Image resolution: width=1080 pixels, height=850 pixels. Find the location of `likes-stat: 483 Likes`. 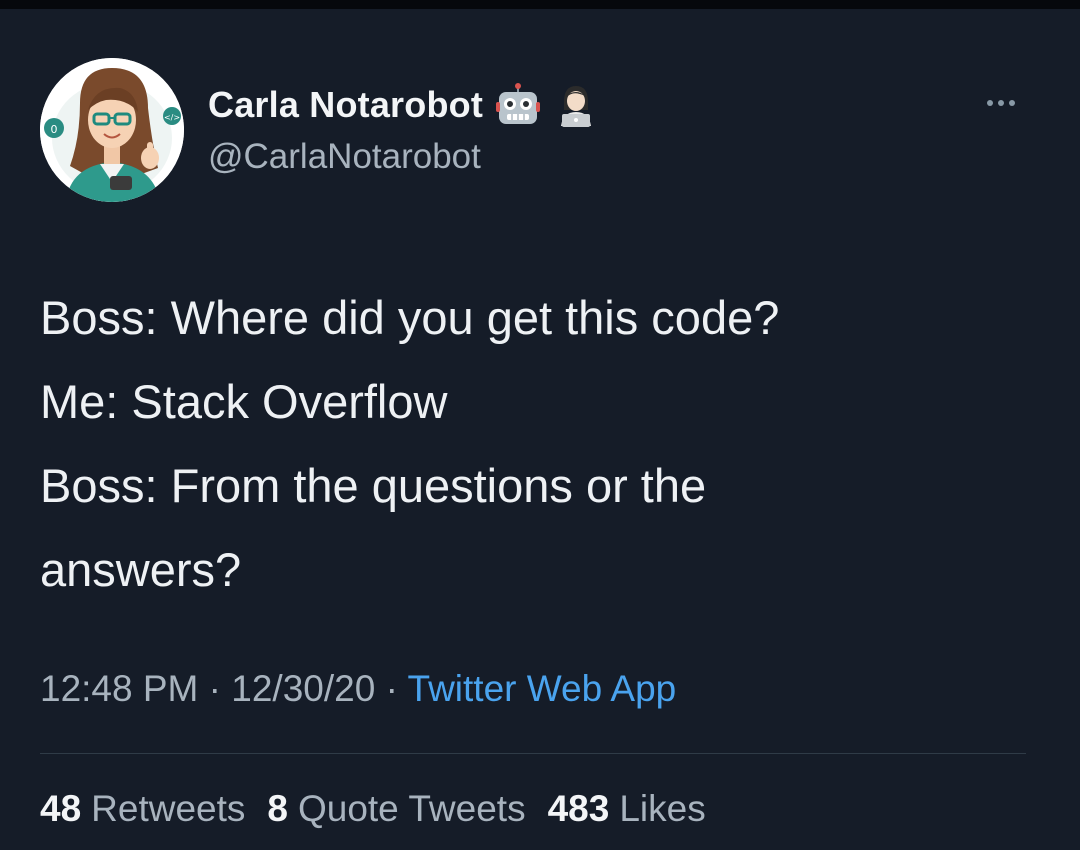

likes-stat: 483 Likes is located at coordinates (627, 809).